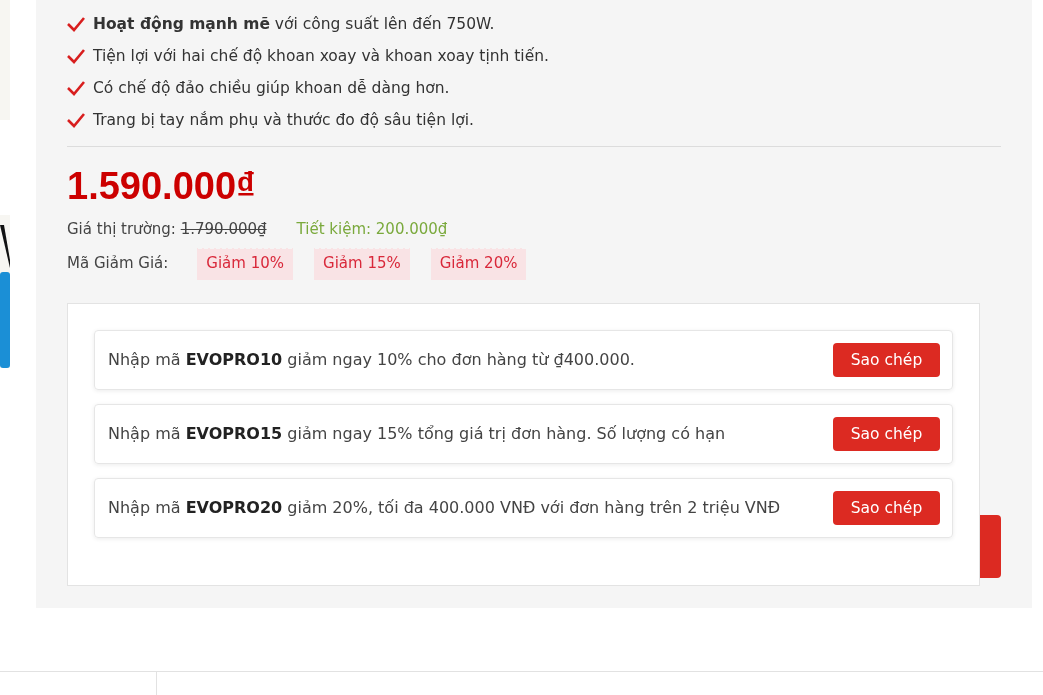 This screenshot has width=1043, height=695. What do you see at coordinates (444, 507) in the screenshot?
I see `coupon-text: Nhập mã EVOPRO20 giảm 20%, tối đa 400.000 VNĐ với đơn hàng trên 2 triệu VNĐ` at bounding box center [444, 507].